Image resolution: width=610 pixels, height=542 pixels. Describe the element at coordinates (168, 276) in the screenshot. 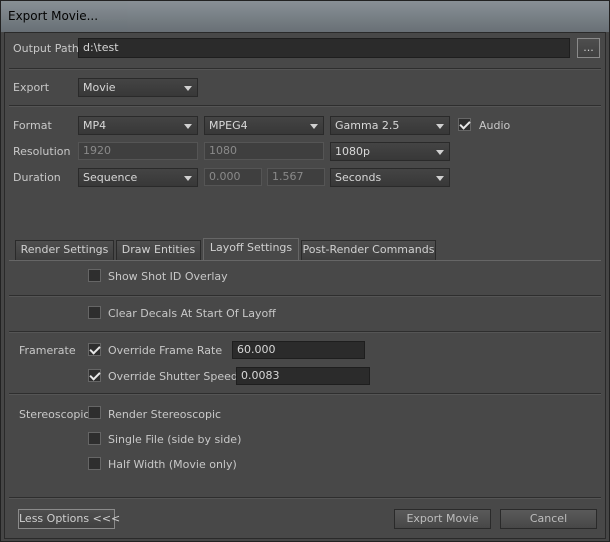

I see `show-shot-id-label: Show Shot ID Overlay` at that location.